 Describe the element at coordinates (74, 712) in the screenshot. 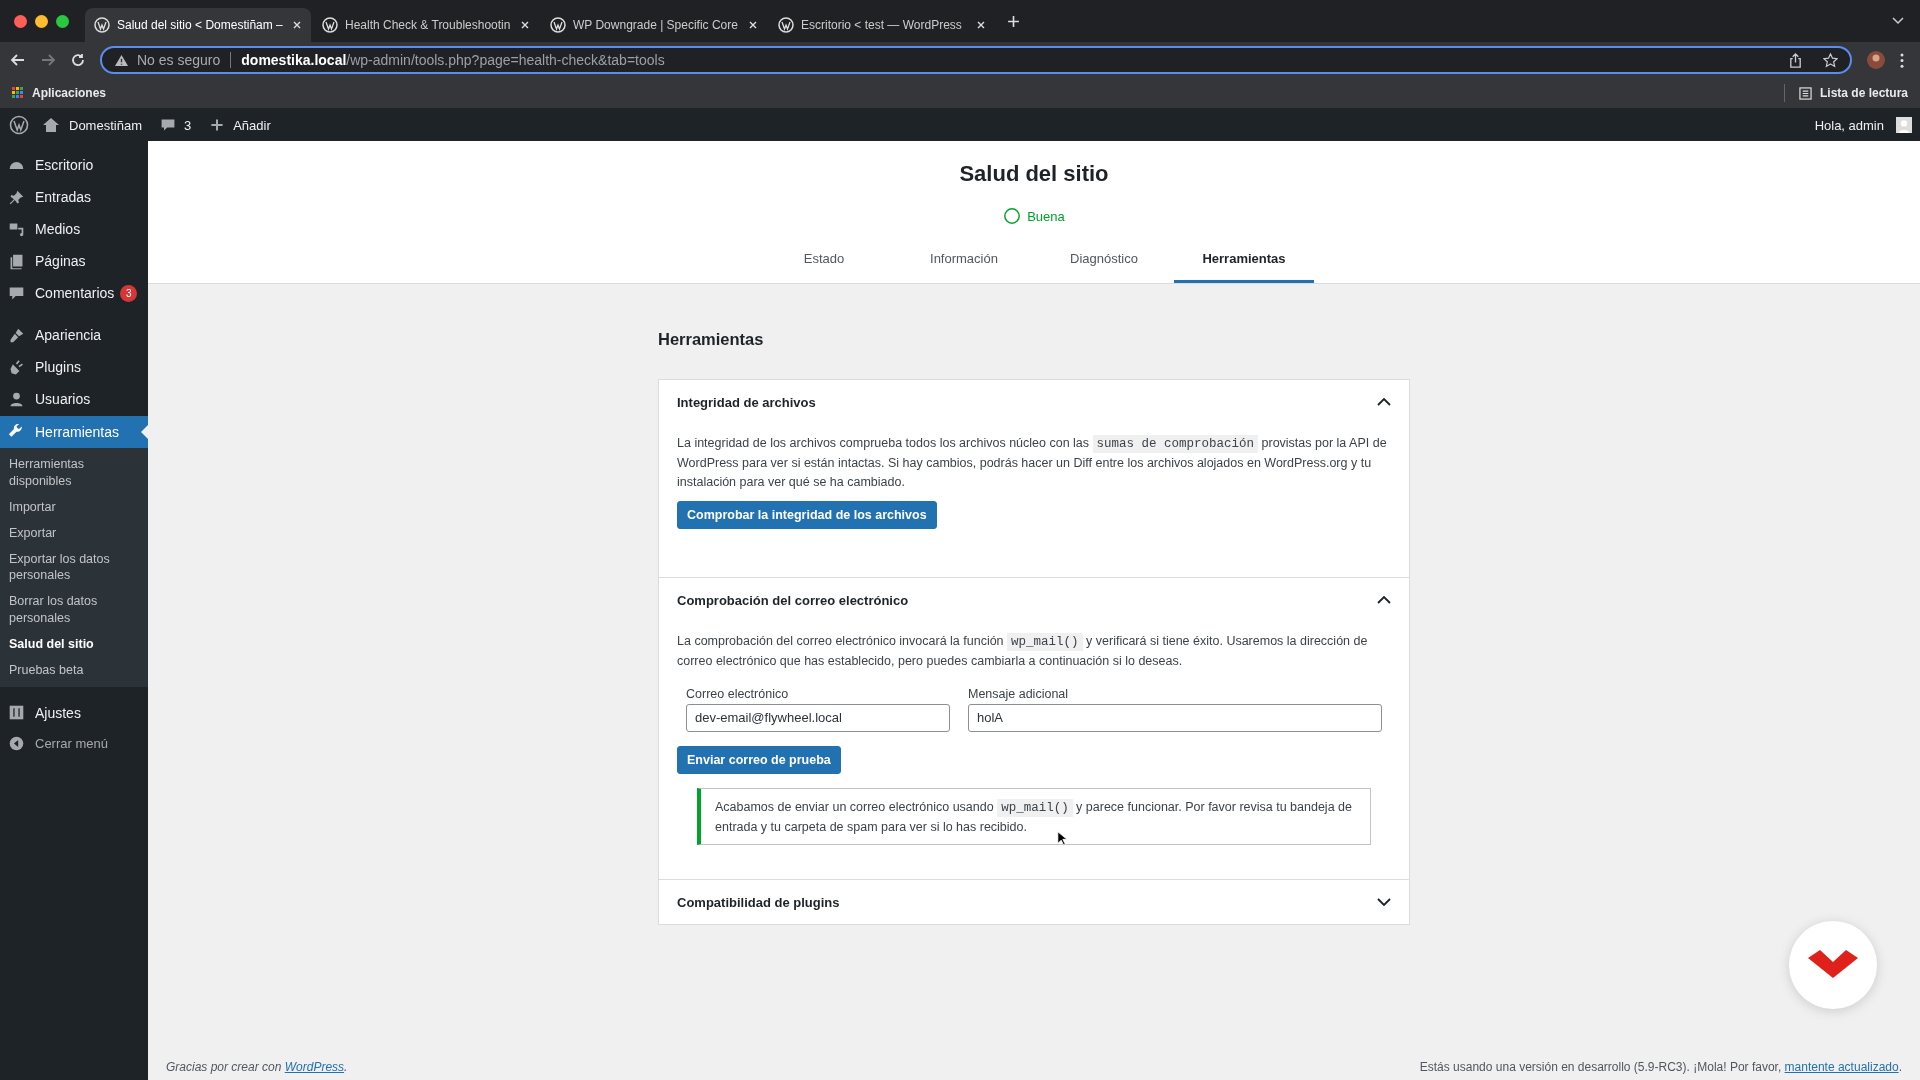

I see `menu-item: Ajustes` at that location.